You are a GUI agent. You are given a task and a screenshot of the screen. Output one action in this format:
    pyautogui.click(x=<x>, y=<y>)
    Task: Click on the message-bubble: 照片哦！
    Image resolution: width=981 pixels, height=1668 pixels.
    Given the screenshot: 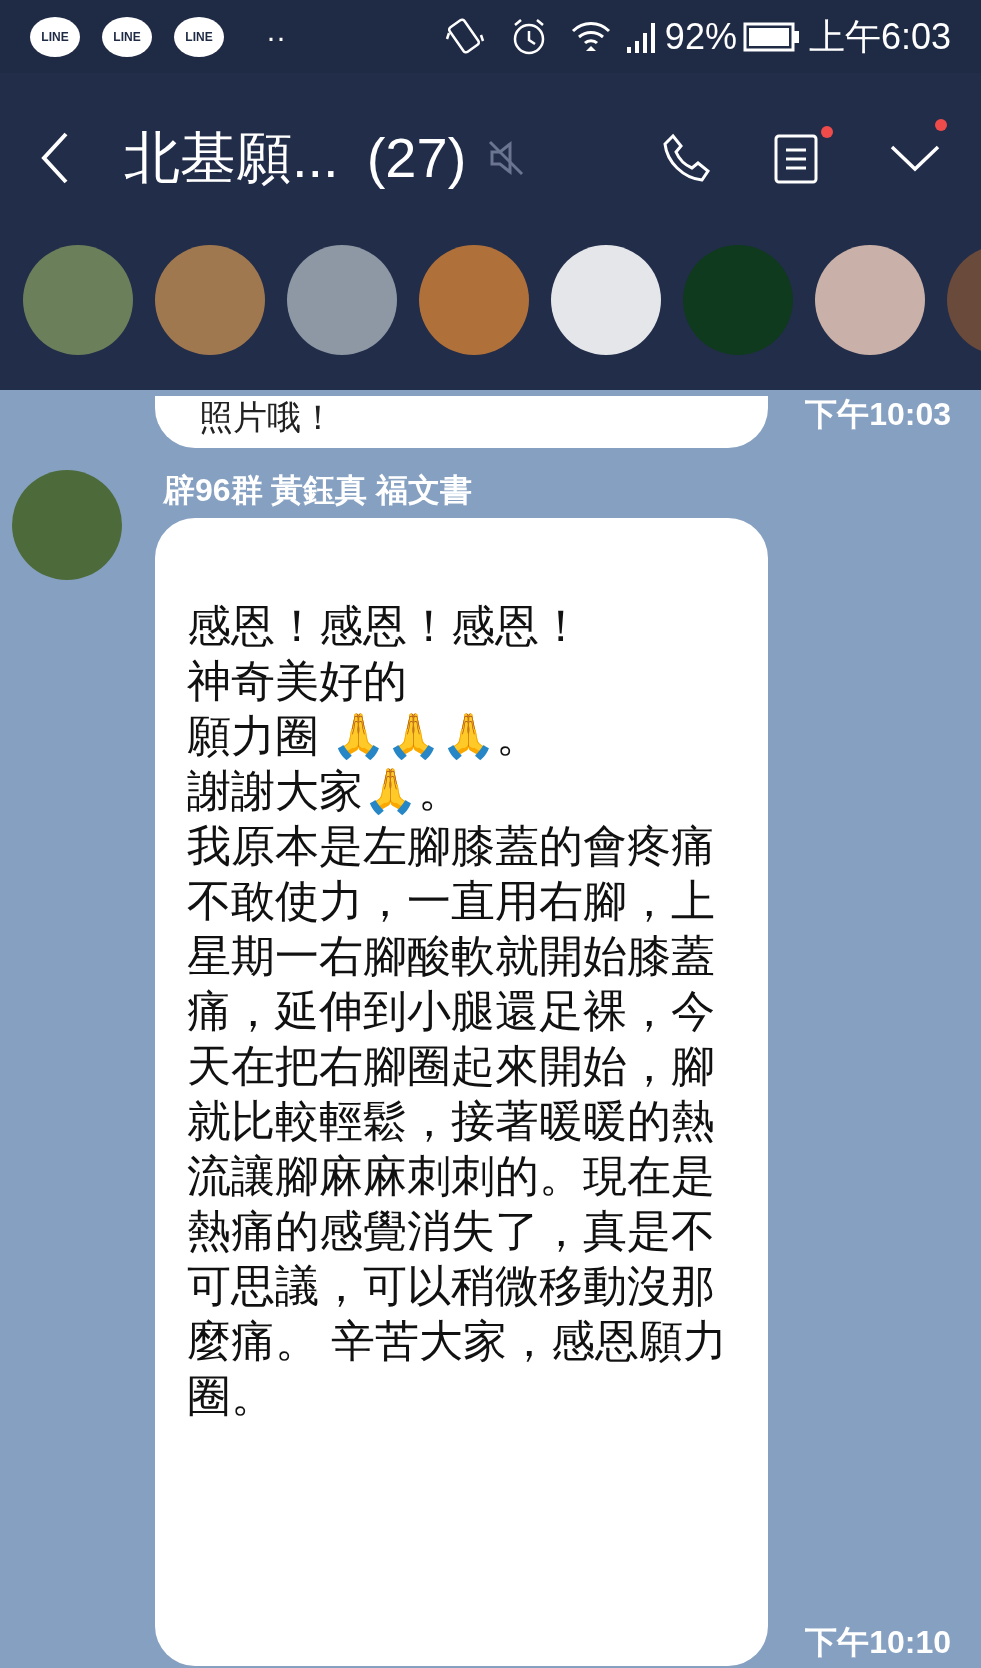 What is the action you would take?
    pyautogui.click(x=461, y=422)
    